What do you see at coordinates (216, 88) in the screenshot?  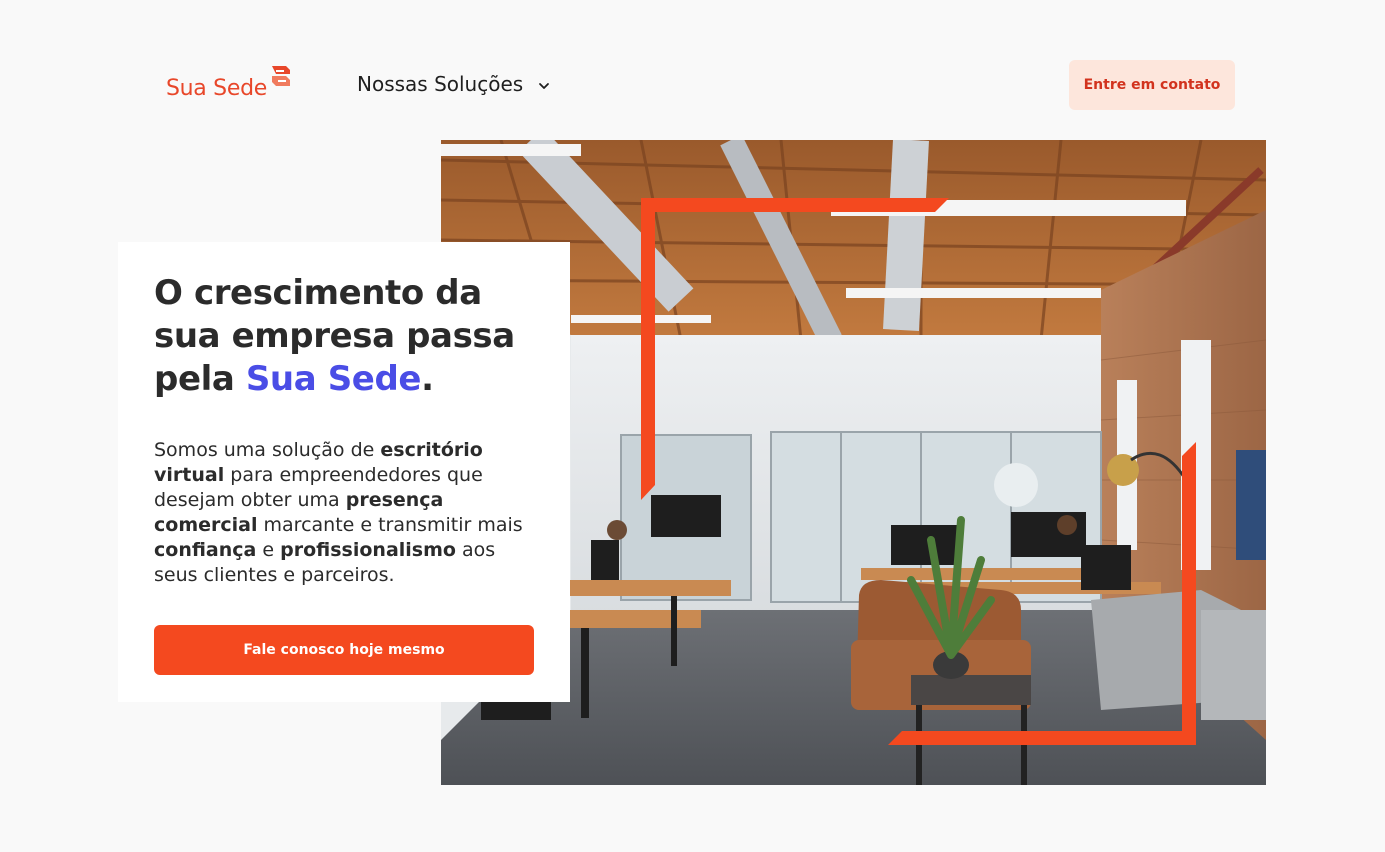 I see `logo-text: Sua Sede` at bounding box center [216, 88].